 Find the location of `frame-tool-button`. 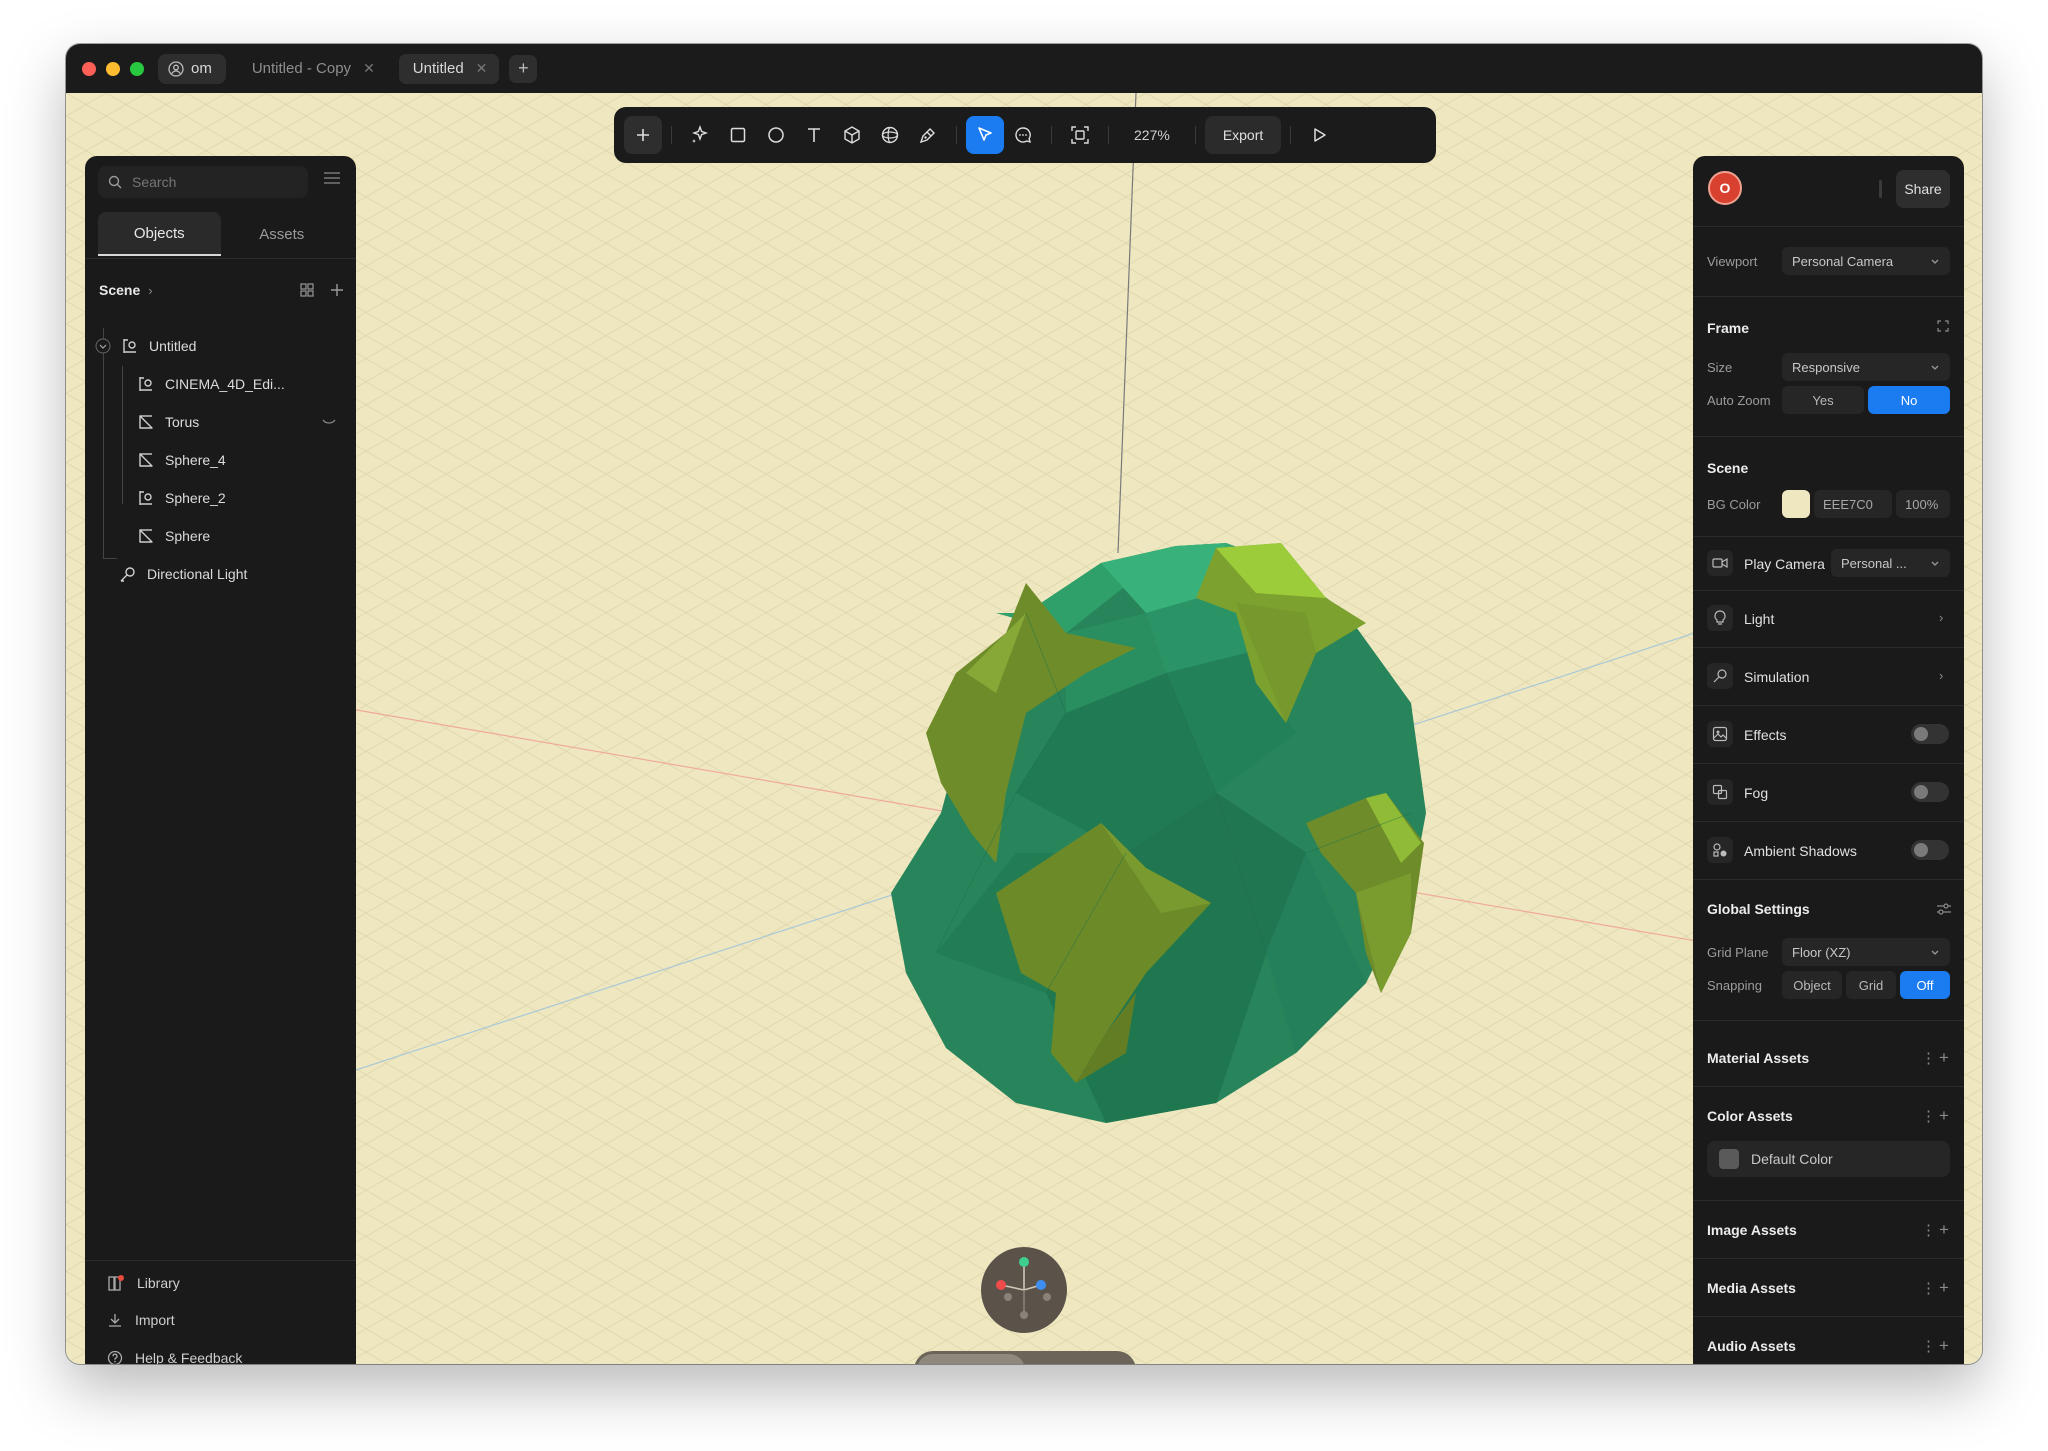

frame-tool-button is located at coordinates (1080, 135).